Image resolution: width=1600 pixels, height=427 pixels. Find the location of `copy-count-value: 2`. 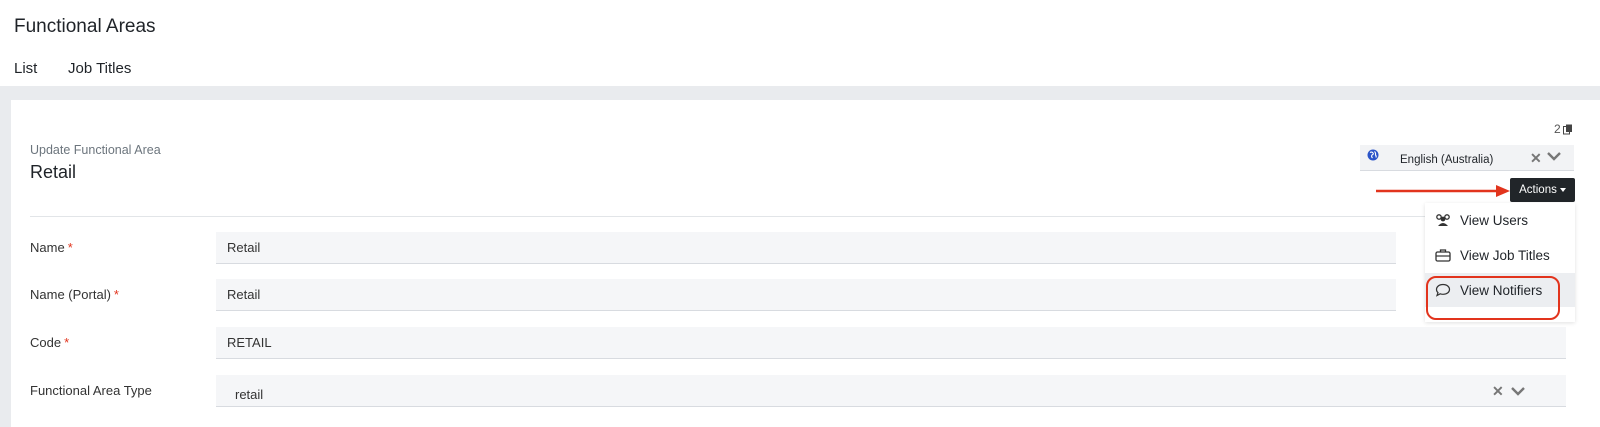

copy-count-value: 2 is located at coordinates (1557, 129).